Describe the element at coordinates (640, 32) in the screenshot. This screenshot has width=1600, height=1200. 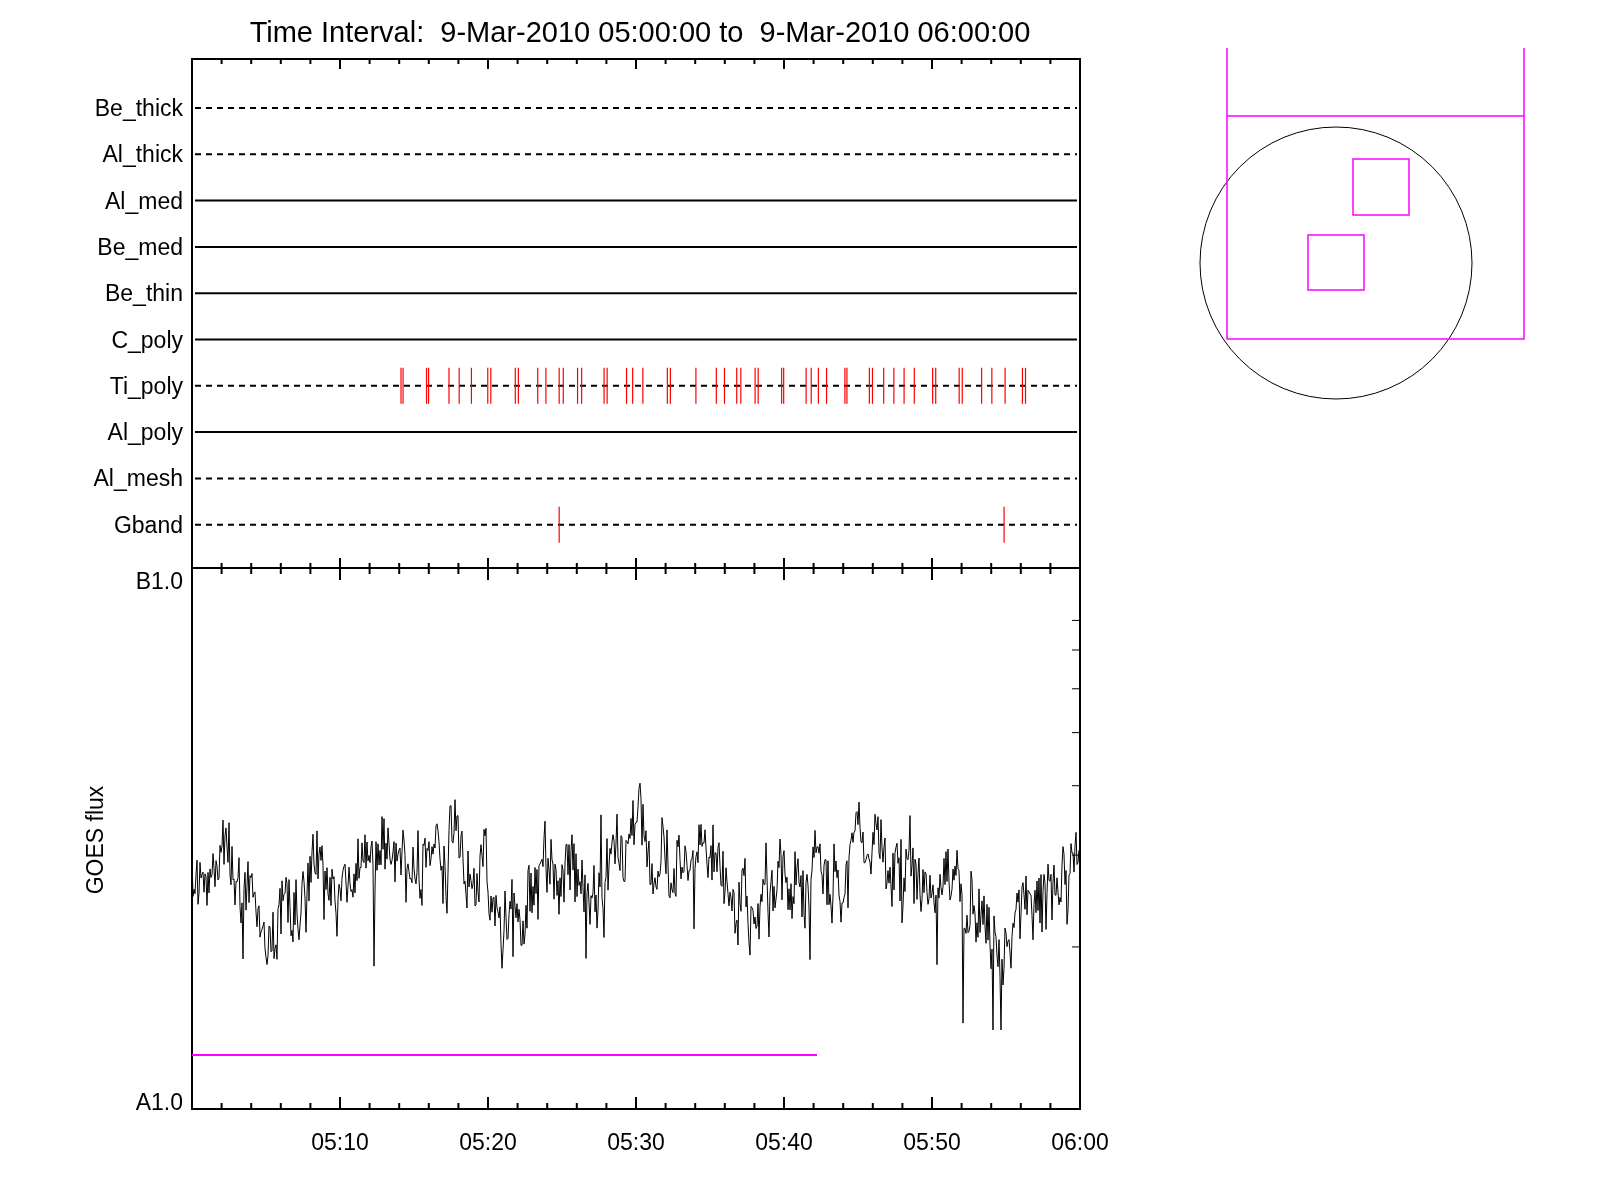
I see `plot-title: Time Interval: 9-Mar-2010 05:00:00 to 9-Mar-2010 06:00:00` at that location.